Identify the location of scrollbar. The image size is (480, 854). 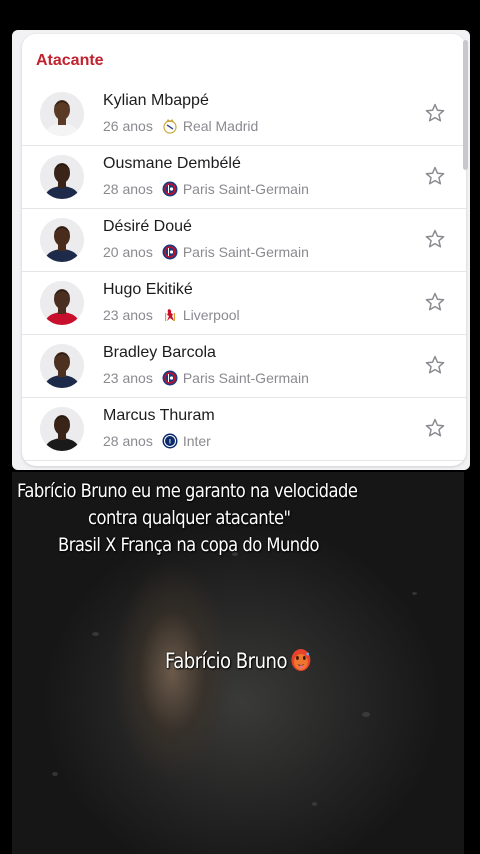
(465, 105).